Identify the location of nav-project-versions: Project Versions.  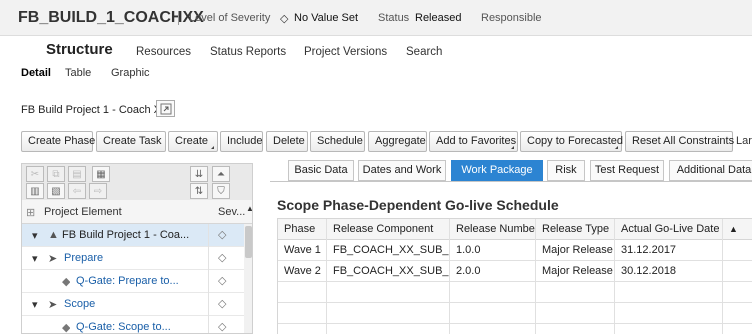
(345, 52).